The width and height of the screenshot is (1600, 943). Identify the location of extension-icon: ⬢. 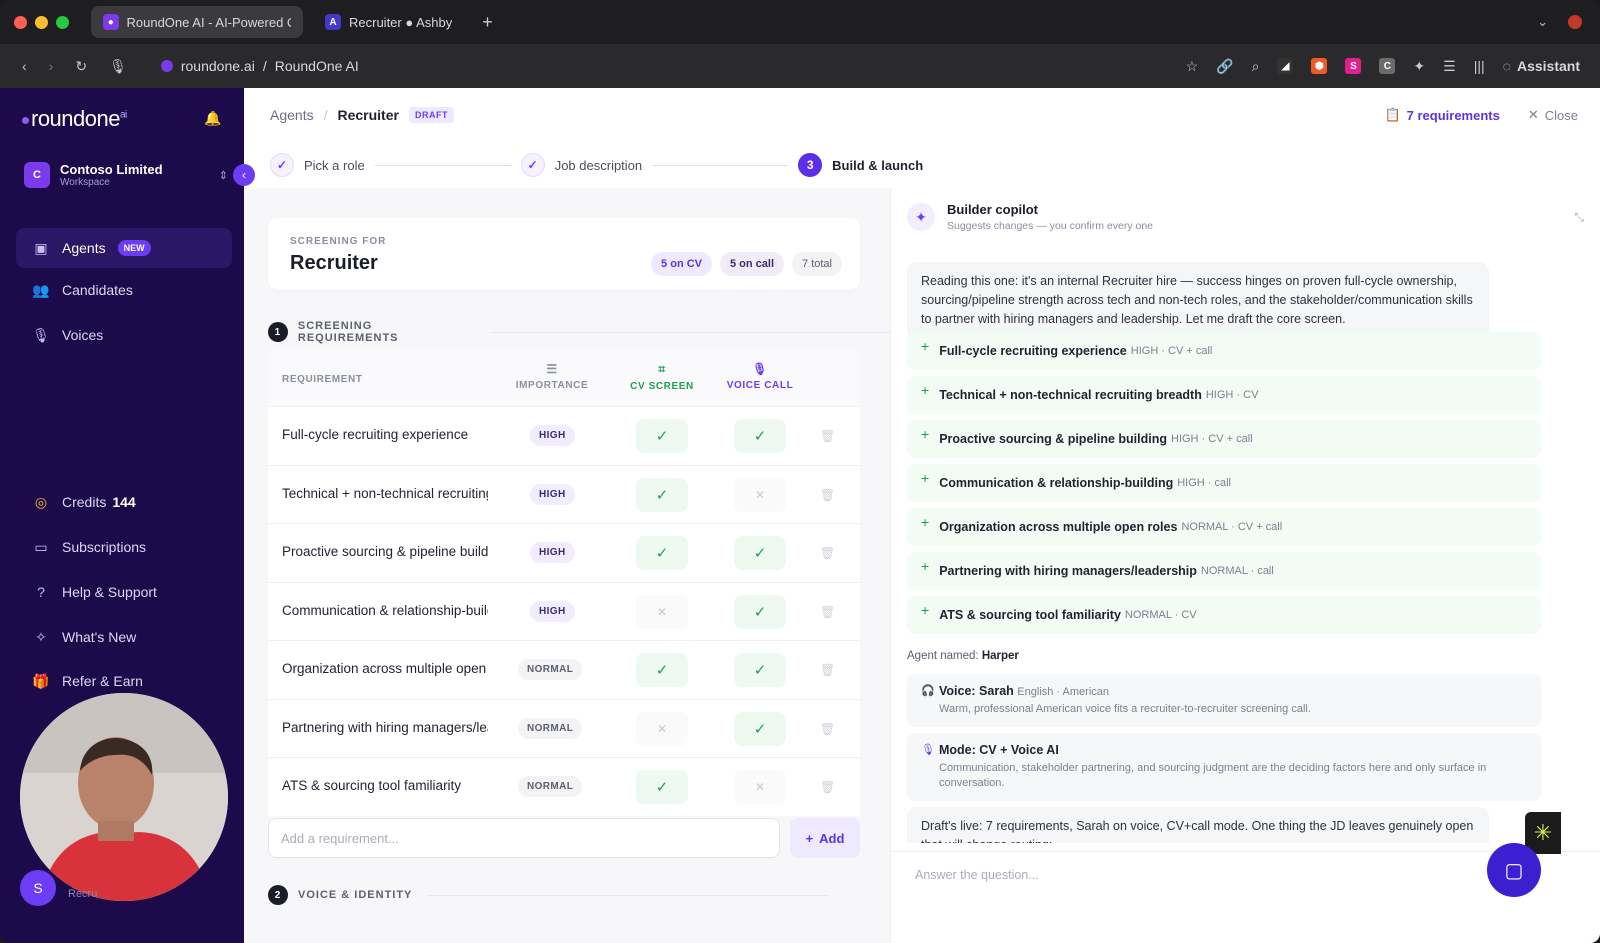
(1319, 66).